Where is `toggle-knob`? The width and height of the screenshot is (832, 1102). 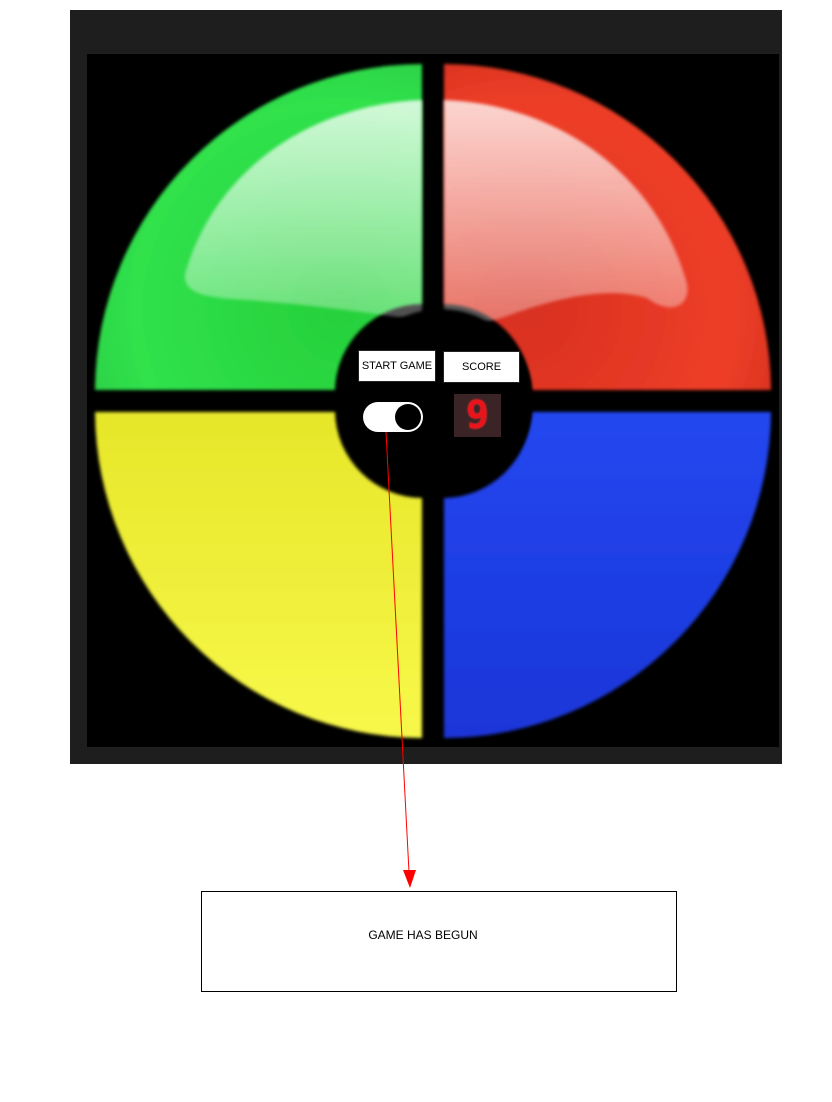
toggle-knob is located at coordinates (408, 417).